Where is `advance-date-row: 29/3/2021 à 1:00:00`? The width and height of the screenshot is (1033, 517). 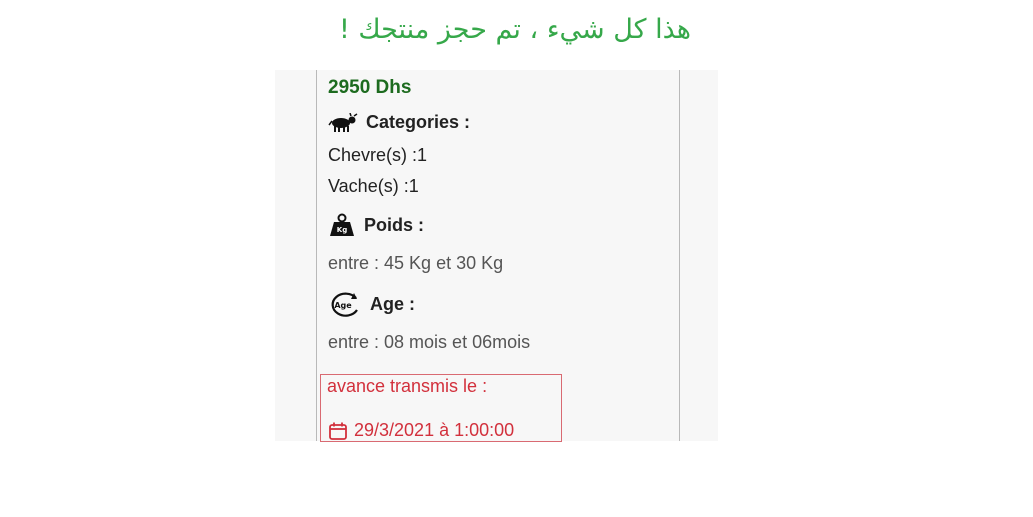 advance-date-row: 29/3/2021 à 1:00:00 is located at coordinates (421, 430).